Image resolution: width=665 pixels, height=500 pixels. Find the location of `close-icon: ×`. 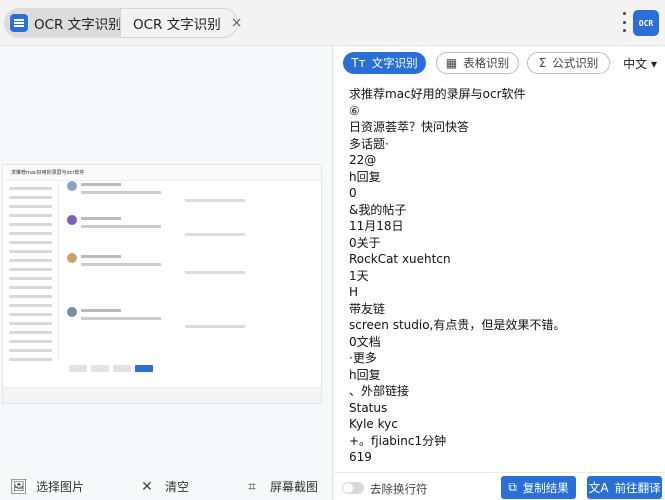

close-icon: × is located at coordinates (237, 23).